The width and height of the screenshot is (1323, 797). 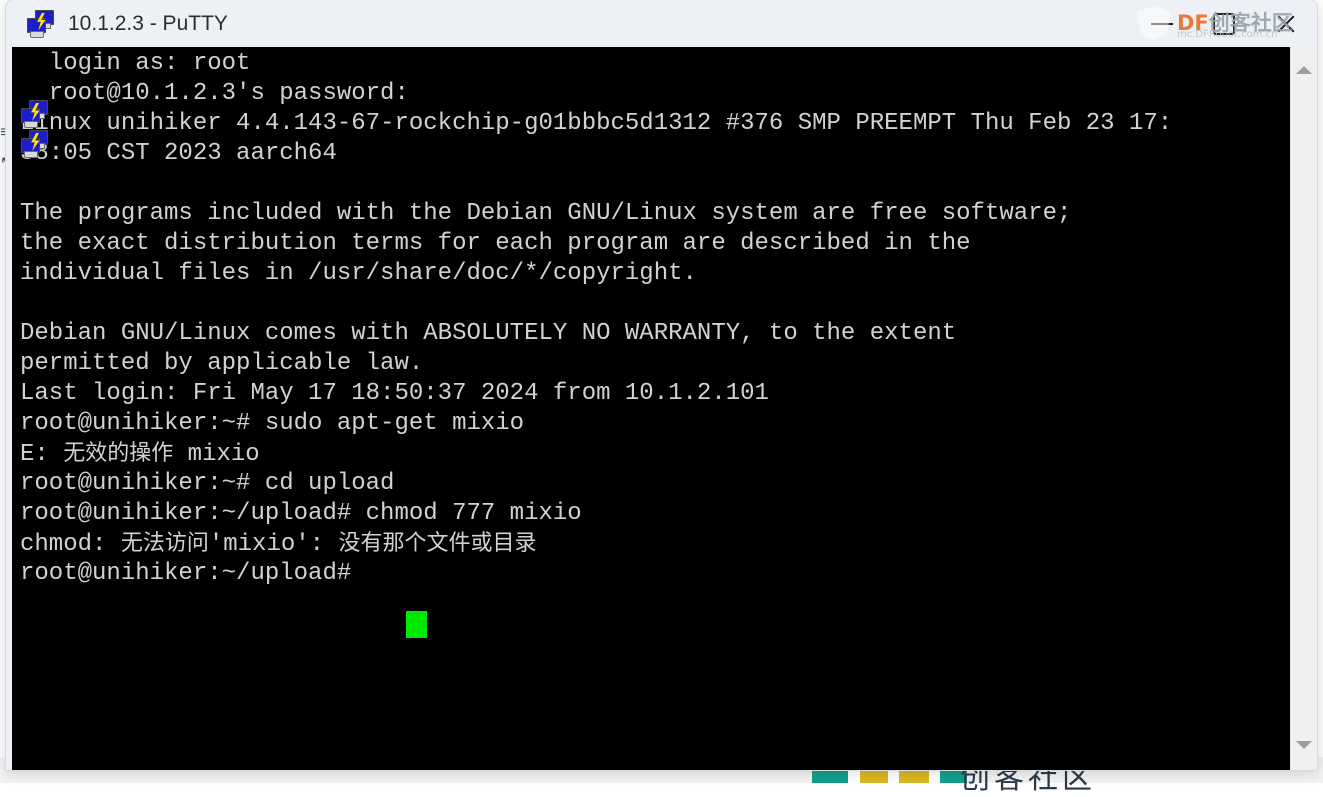 I want to click on terminal-line: 38:05 CST 2023 aarch64, so click(x=178, y=153).